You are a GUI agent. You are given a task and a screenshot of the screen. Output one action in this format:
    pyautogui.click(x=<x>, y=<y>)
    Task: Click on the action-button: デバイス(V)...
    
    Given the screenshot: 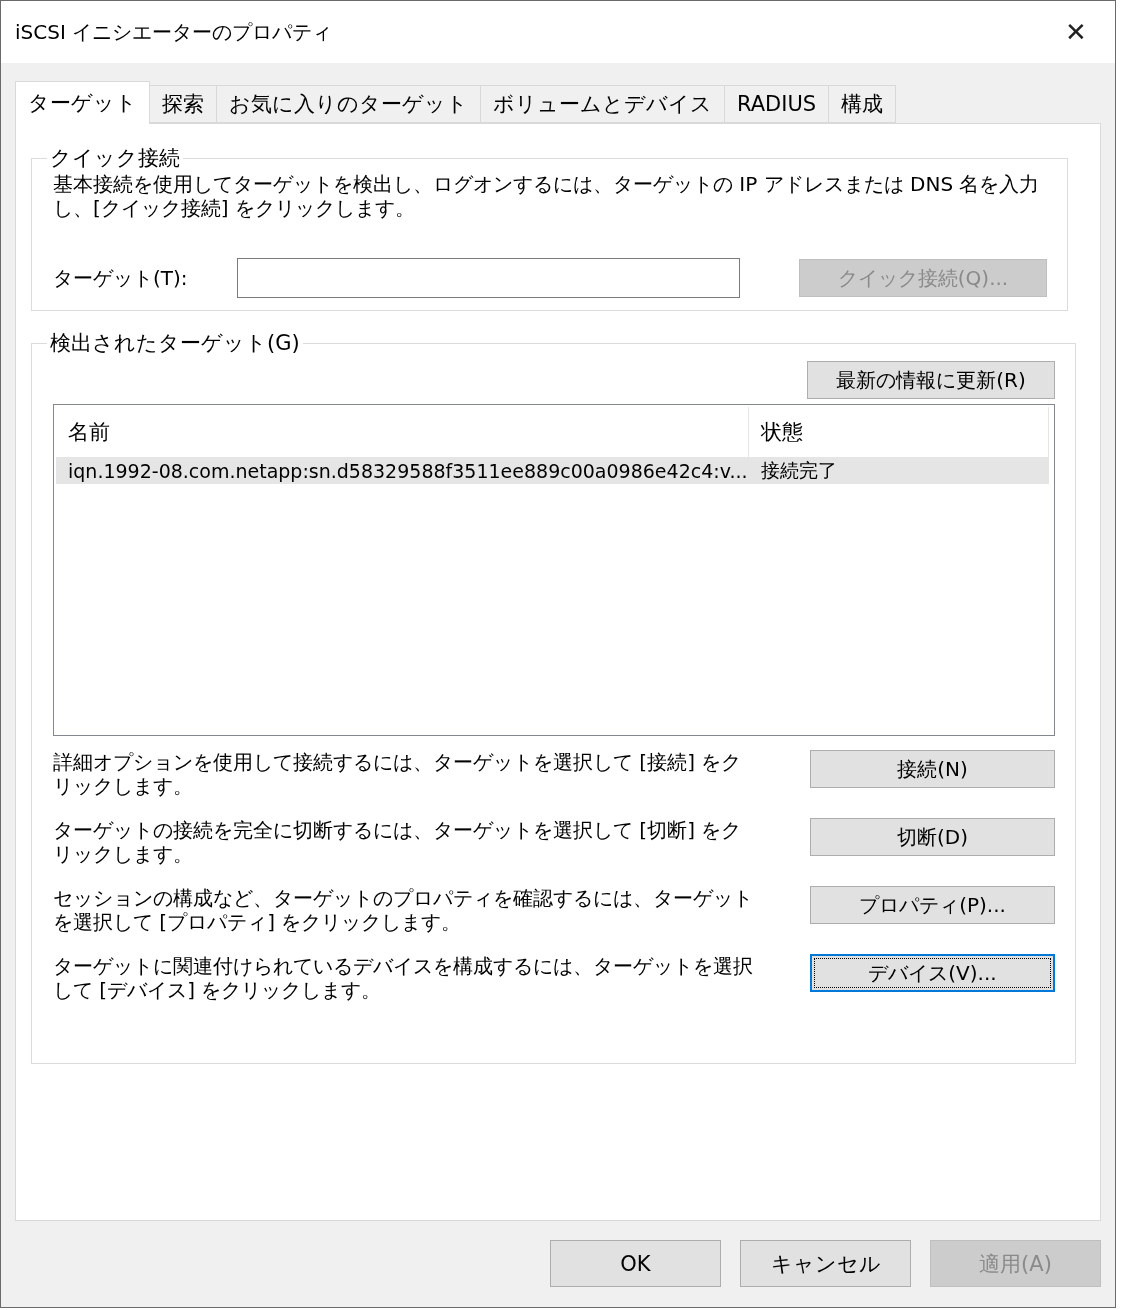 What is the action you would take?
    pyautogui.click(x=932, y=973)
    